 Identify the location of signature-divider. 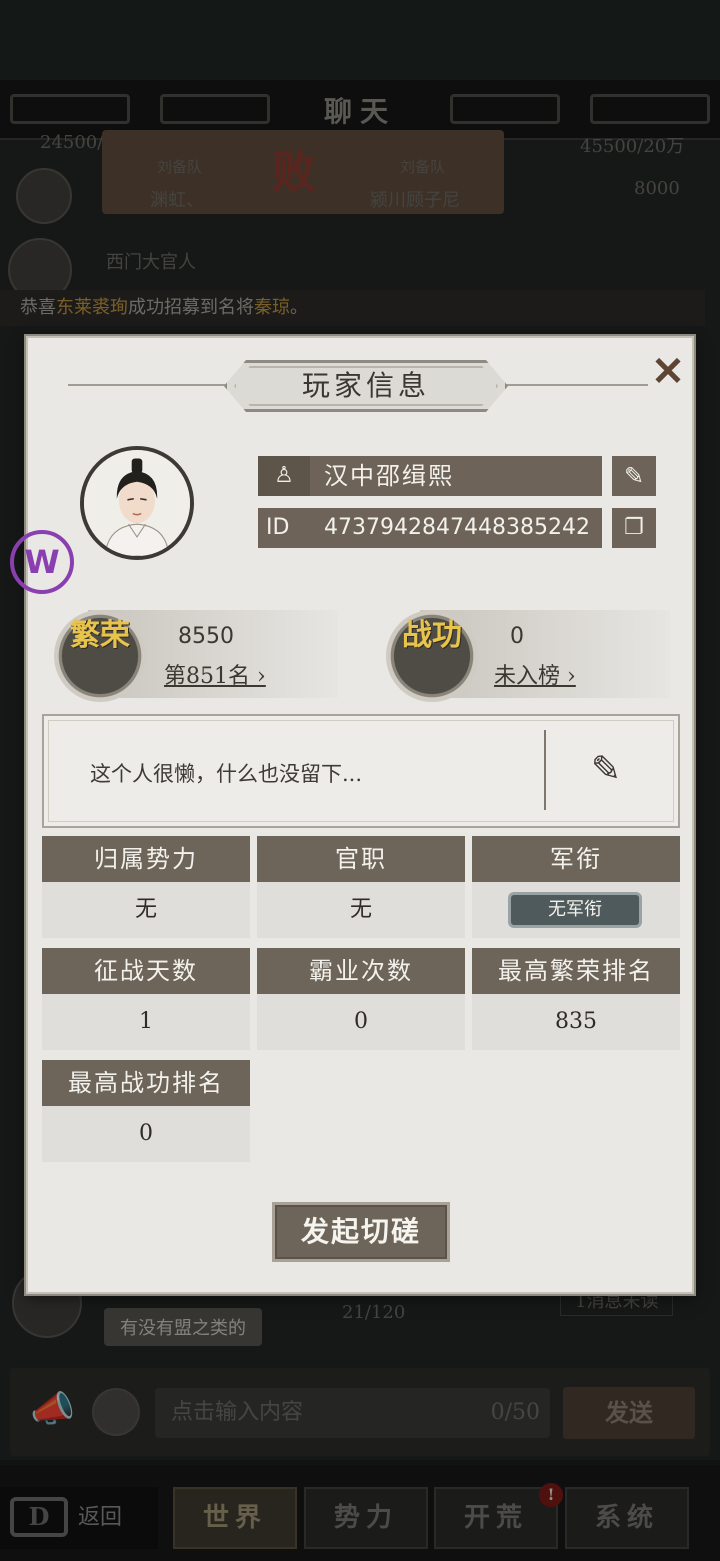
(545, 770).